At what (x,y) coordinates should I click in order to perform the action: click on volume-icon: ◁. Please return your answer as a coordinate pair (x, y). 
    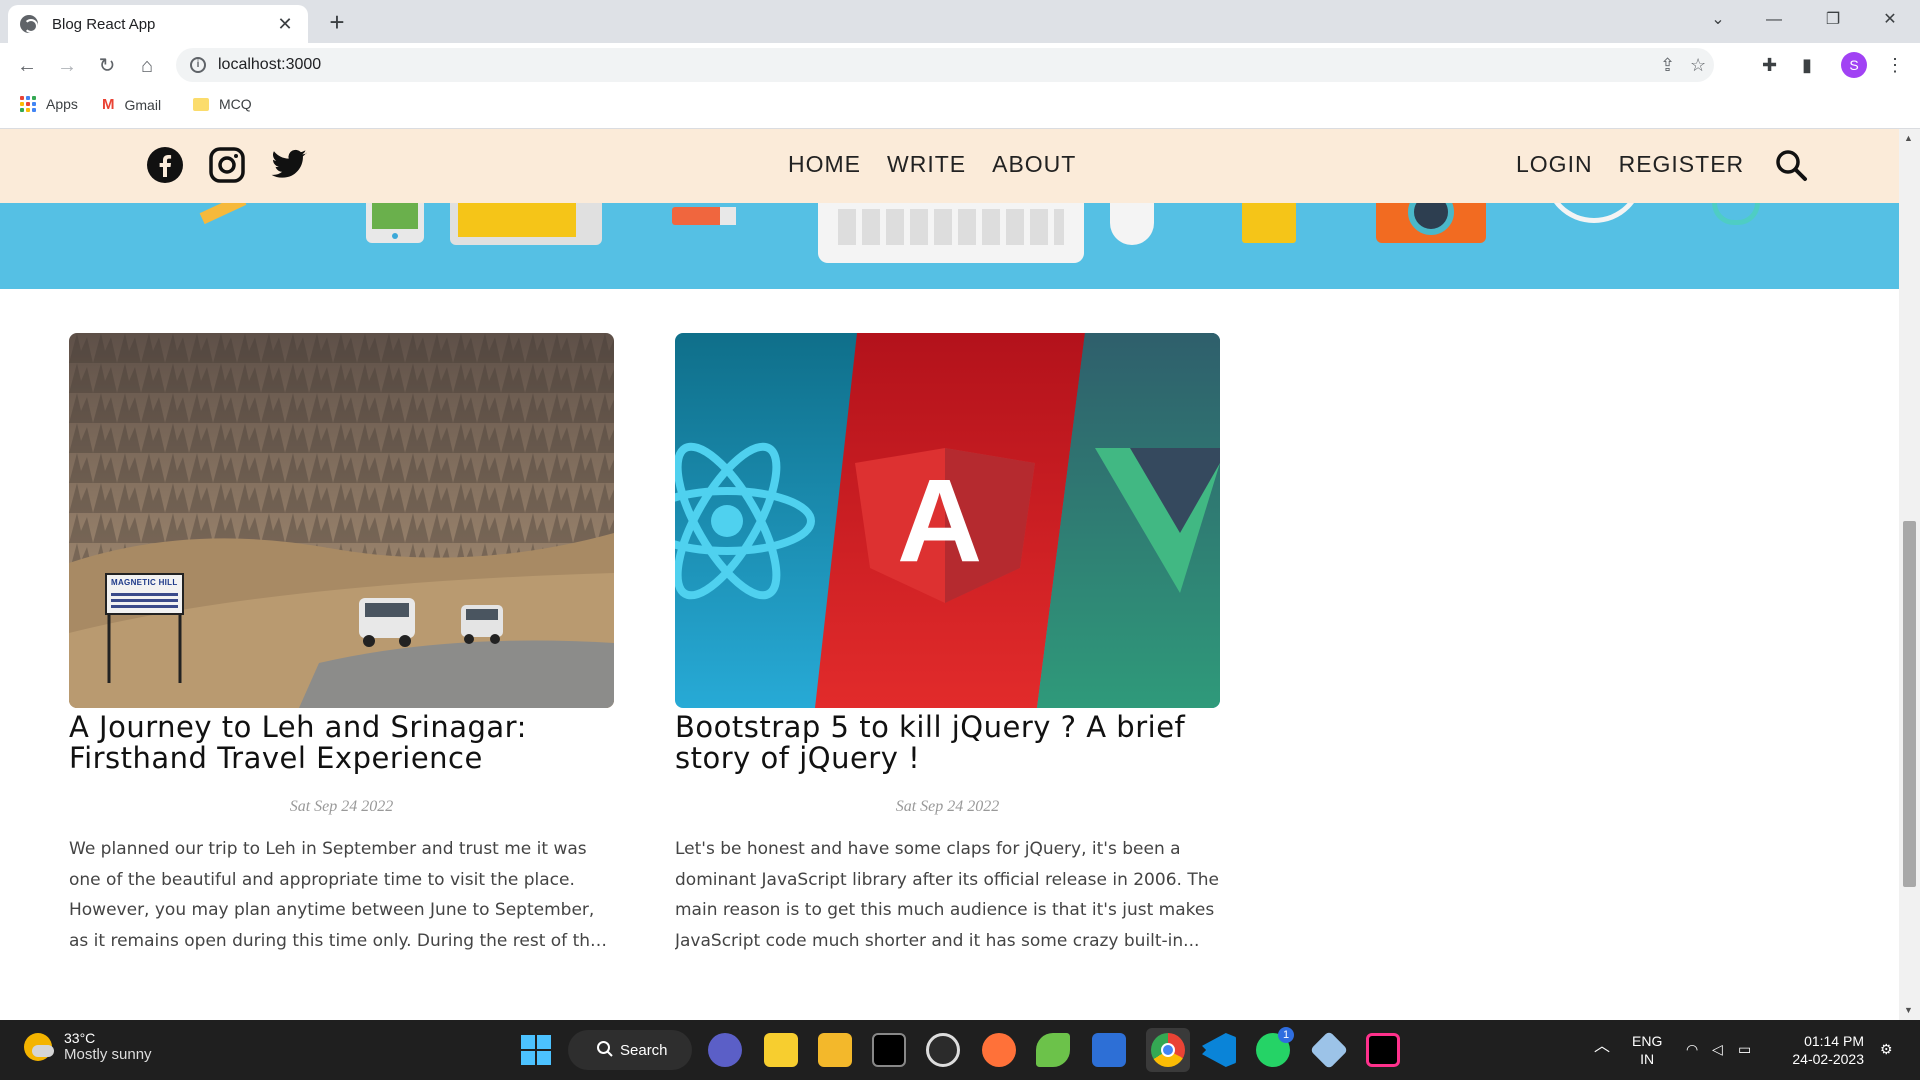
    Looking at the image, I should click on (1717, 1049).